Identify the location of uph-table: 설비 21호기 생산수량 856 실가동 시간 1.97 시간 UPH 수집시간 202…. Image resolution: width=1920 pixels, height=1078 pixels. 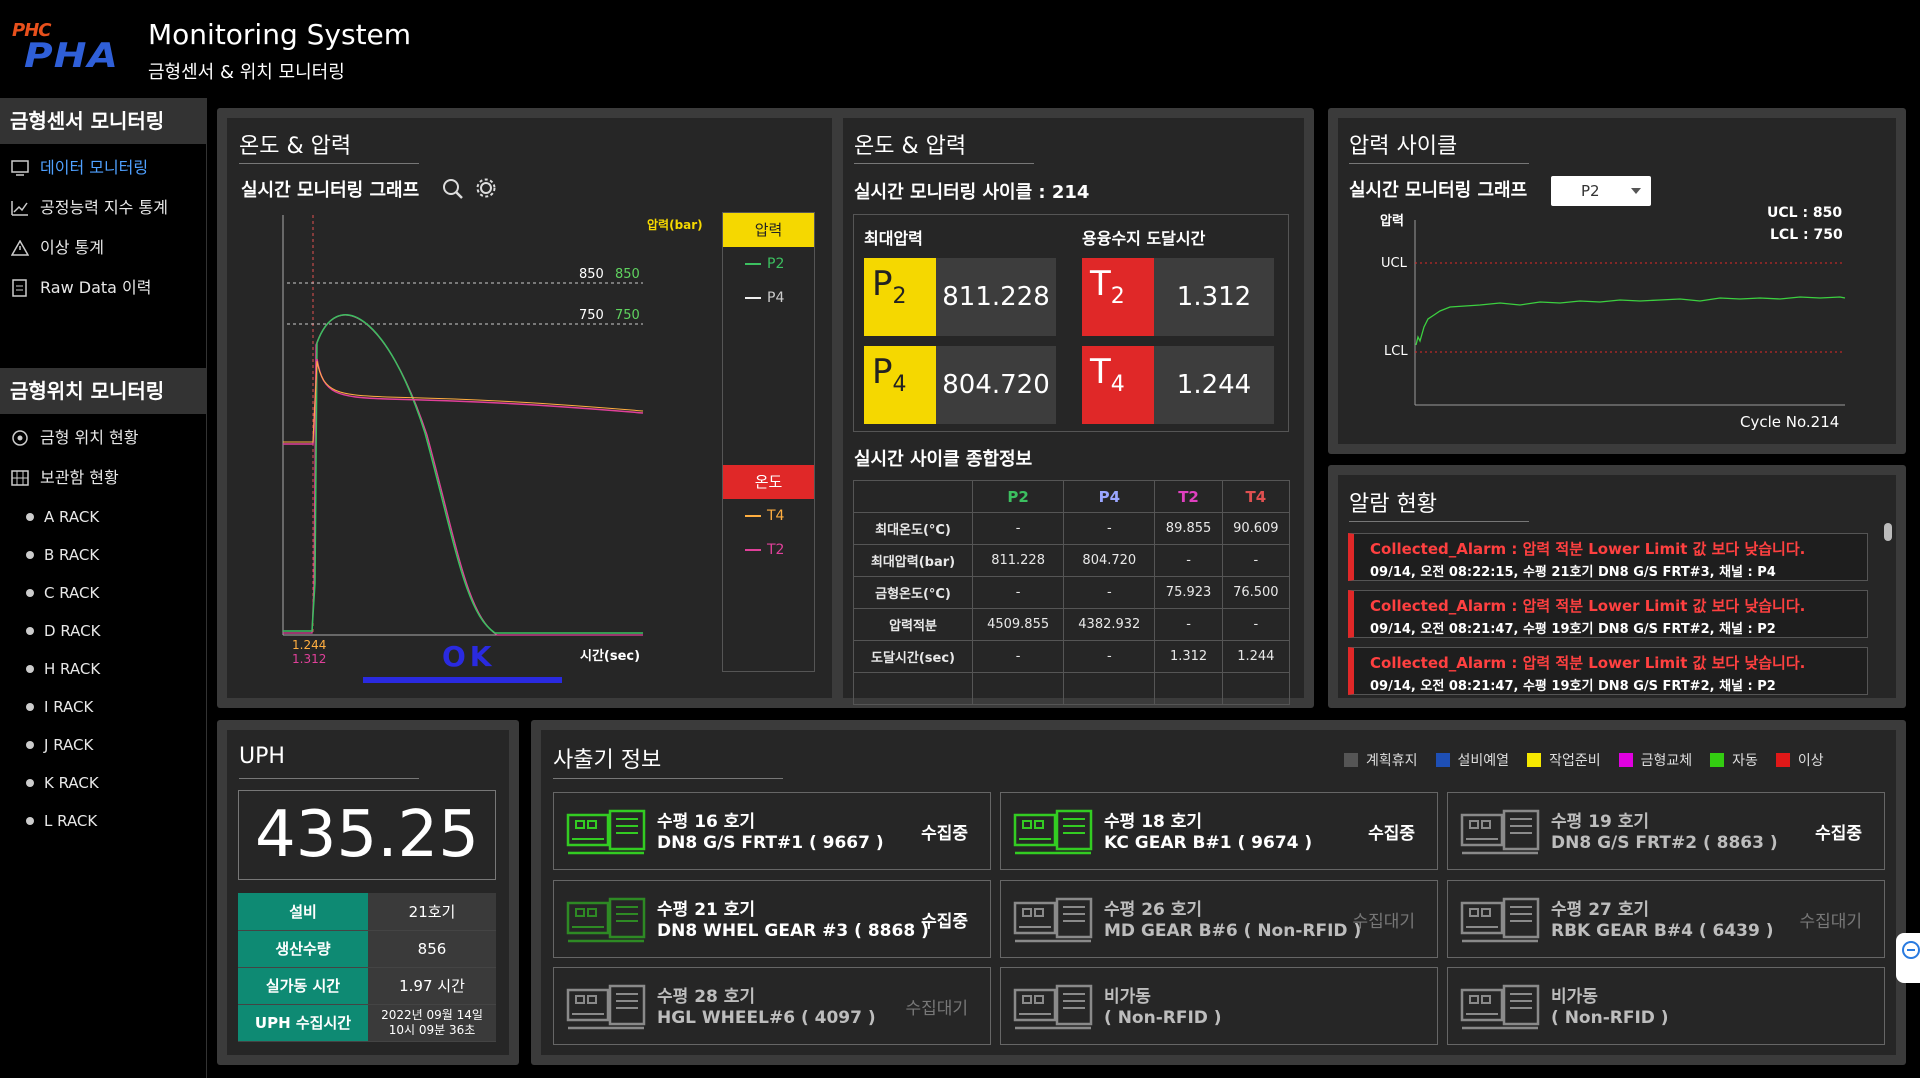
(367, 967).